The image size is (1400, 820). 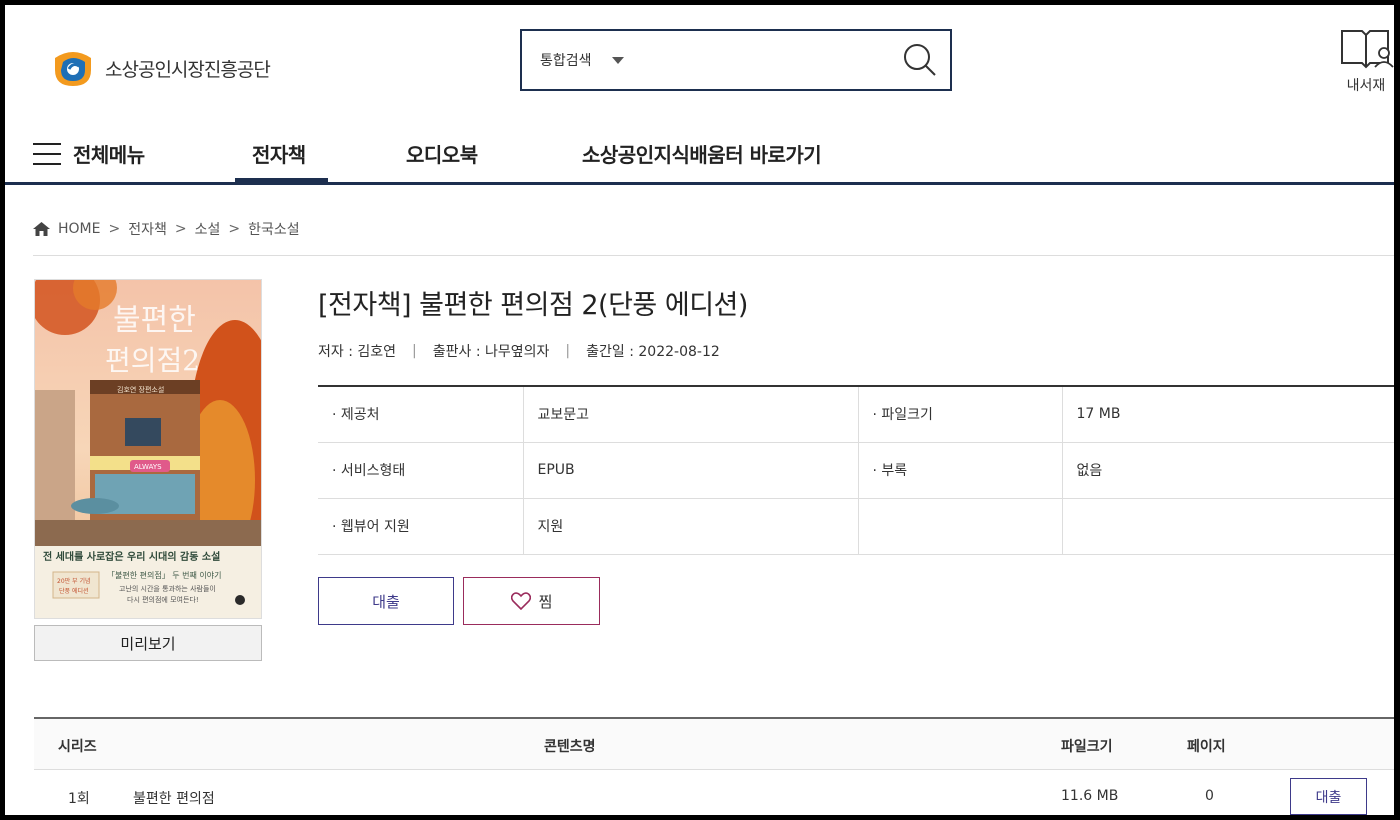 What do you see at coordinates (531, 601) in the screenshot?
I see `wishlist-button: 찜` at bounding box center [531, 601].